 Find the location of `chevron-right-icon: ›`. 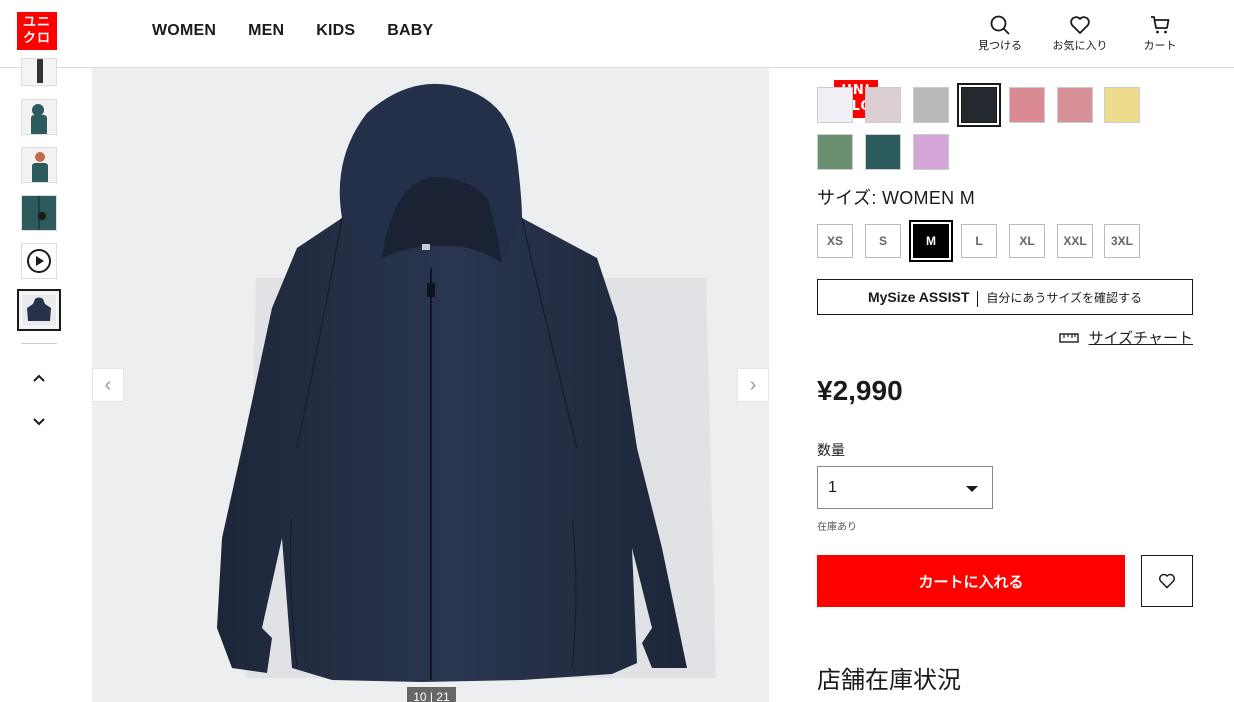

chevron-right-icon: › is located at coordinates (753, 384).